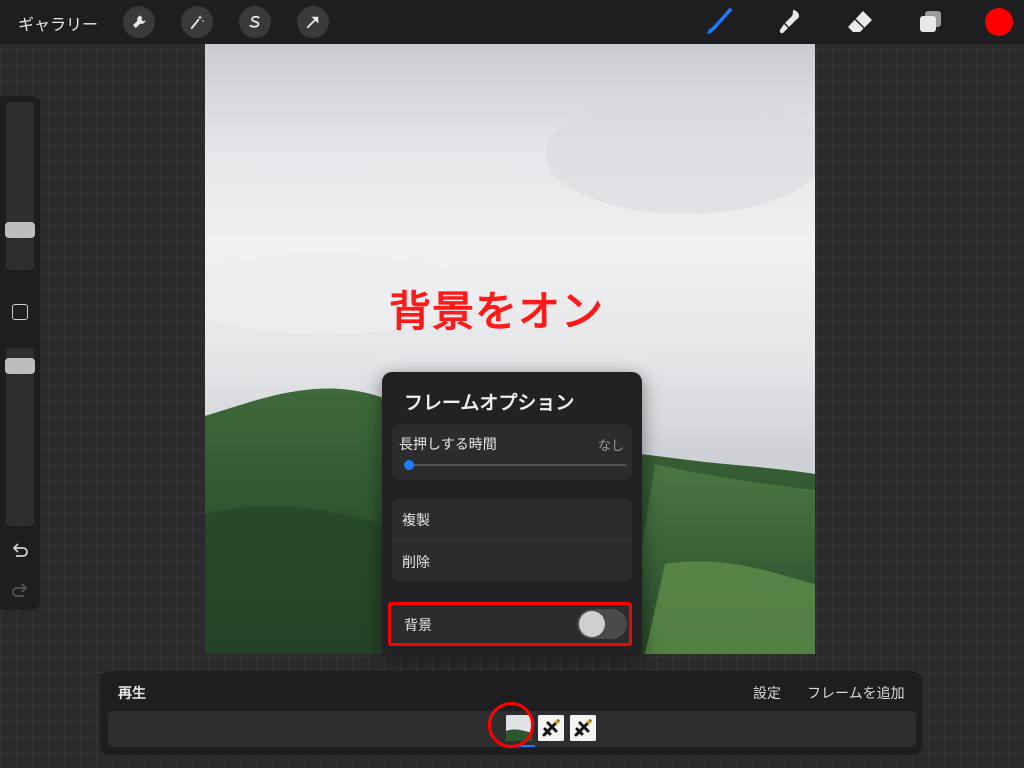 The height and width of the screenshot is (768, 1024). Describe the element at coordinates (719, 22) in the screenshot. I see `brush-icon` at that location.